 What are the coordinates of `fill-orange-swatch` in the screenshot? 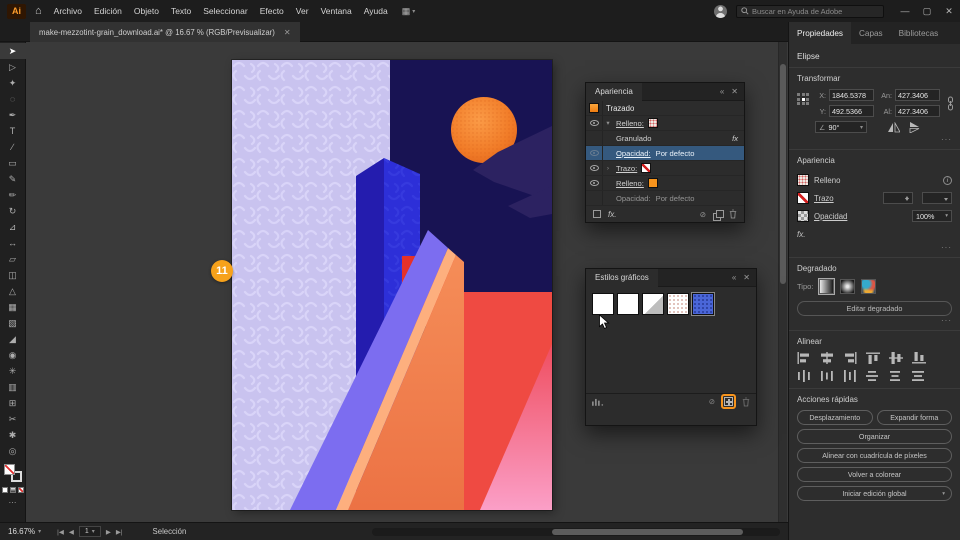 It's located at (652, 183).